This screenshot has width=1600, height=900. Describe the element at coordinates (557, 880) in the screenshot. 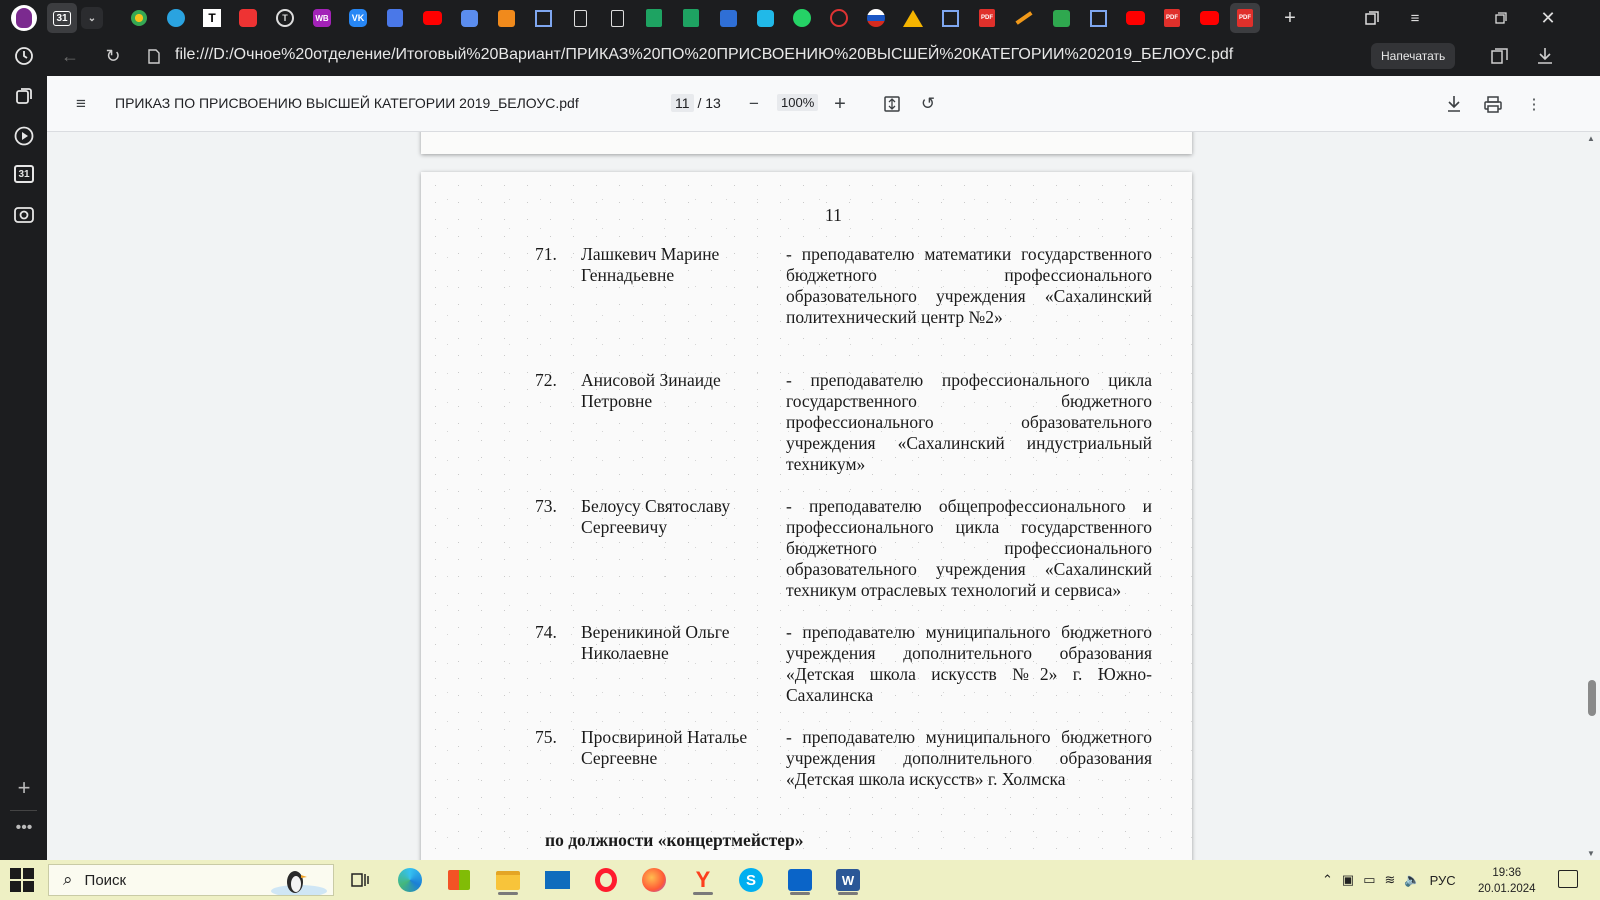

I see `mail-icon` at that location.